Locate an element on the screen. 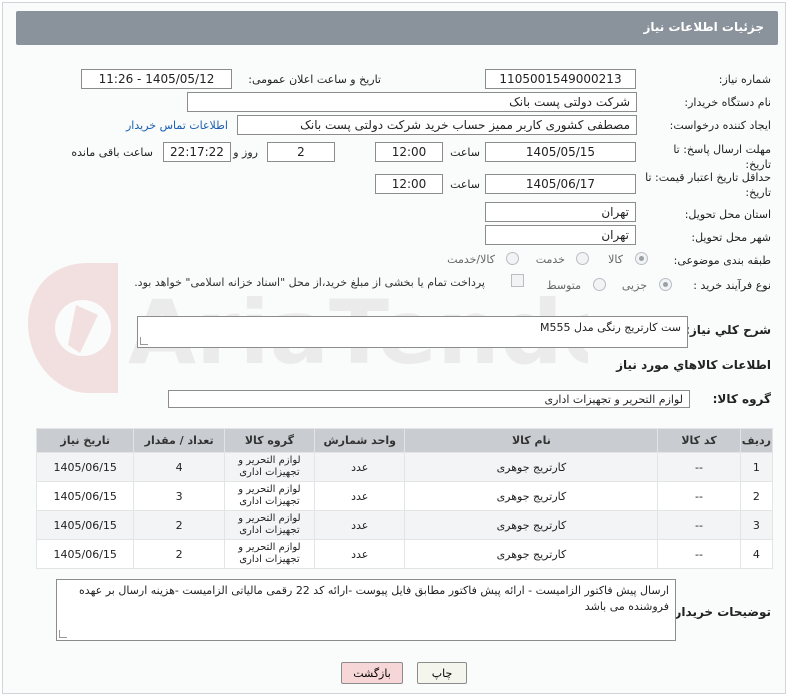 This screenshot has width=788, height=696. need-number-field: 1105001549000213 is located at coordinates (560, 79).